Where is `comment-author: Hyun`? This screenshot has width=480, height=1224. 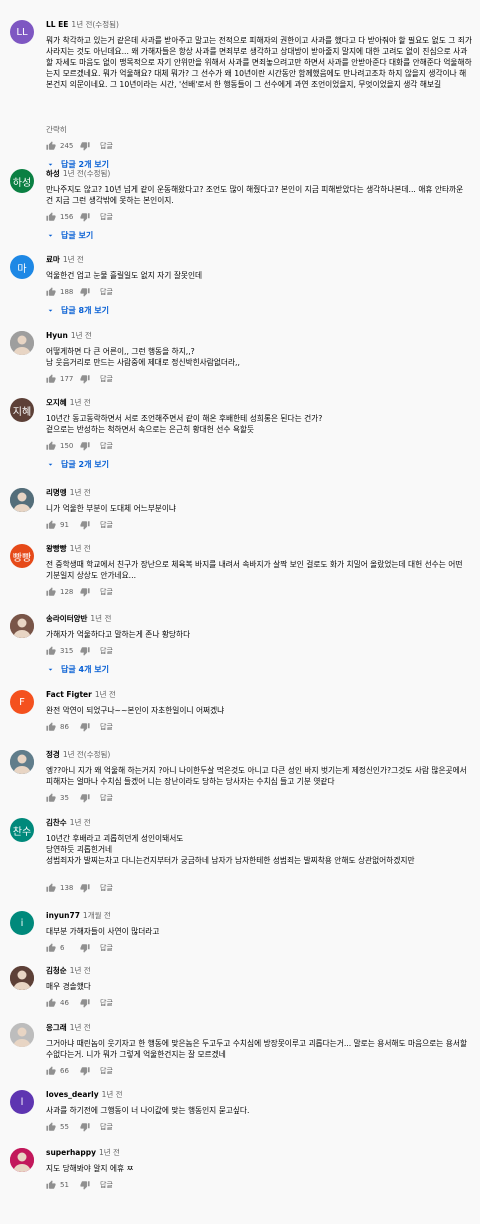 comment-author: Hyun is located at coordinates (57, 335).